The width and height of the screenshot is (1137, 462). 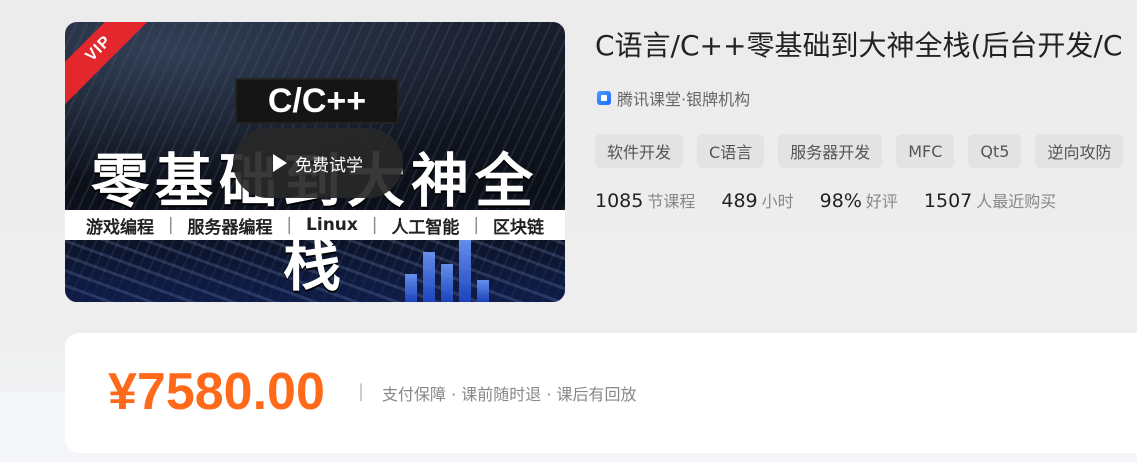 I want to click on play-button-label: 免费试学, so click(x=329, y=165).